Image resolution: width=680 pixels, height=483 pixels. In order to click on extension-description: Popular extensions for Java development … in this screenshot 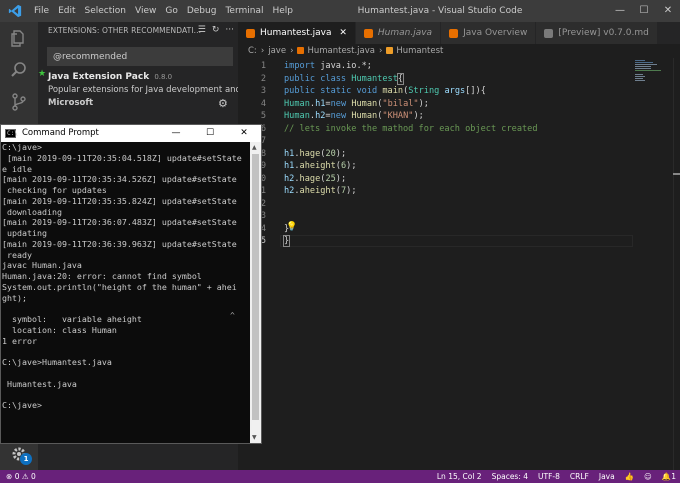, I will do `click(150, 90)`.